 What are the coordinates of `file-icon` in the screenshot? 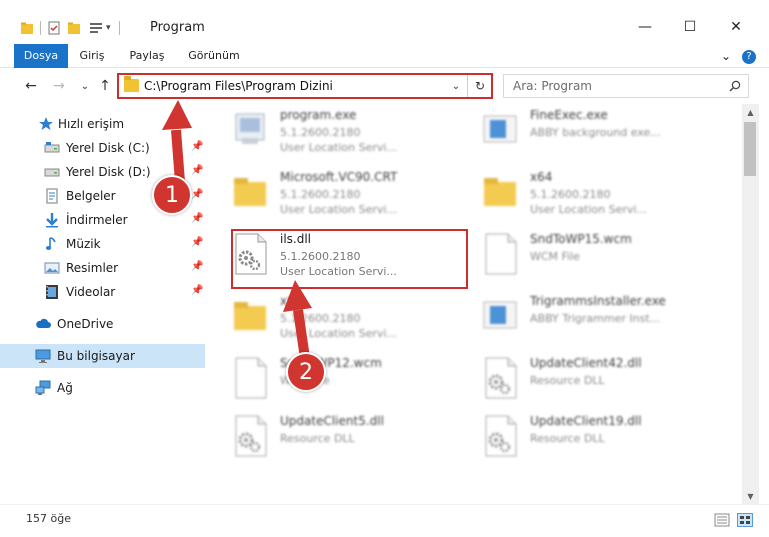 It's located at (500, 254).